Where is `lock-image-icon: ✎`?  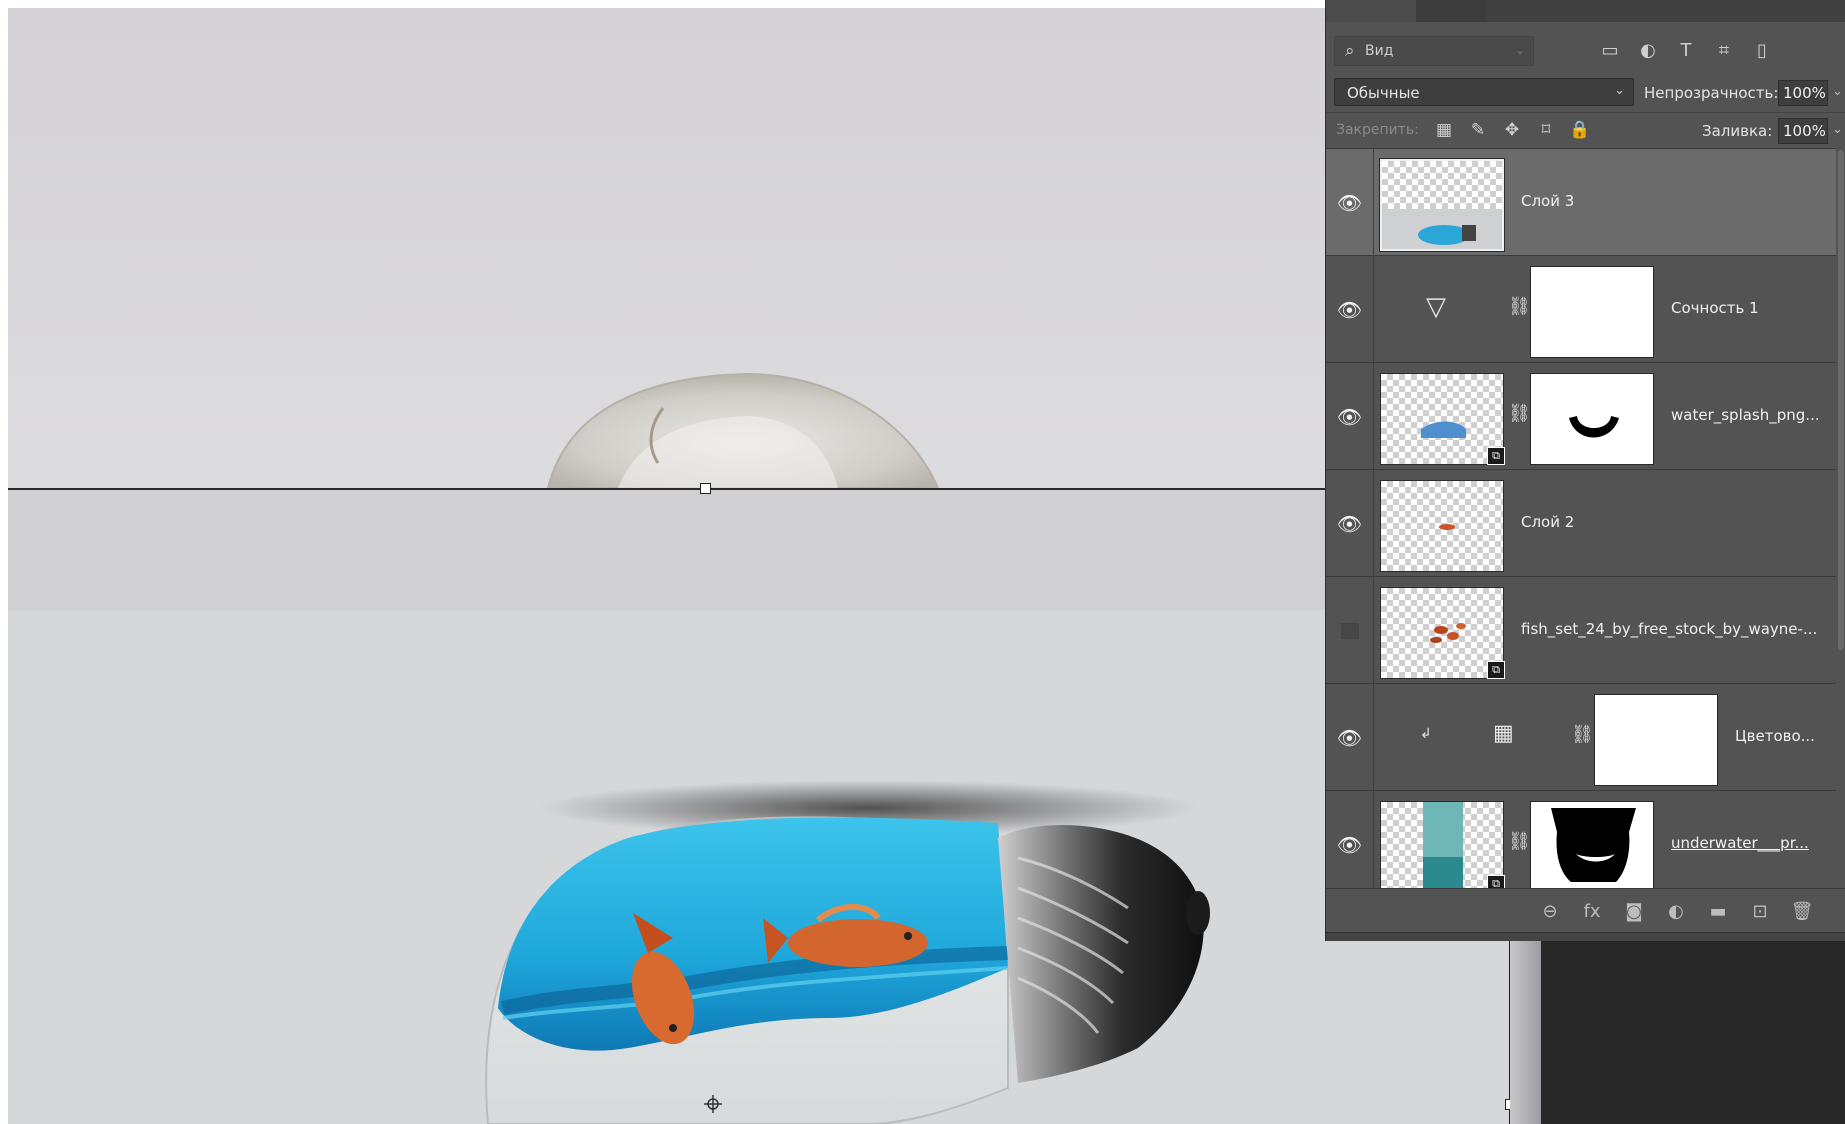
lock-image-icon: ✎ is located at coordinates (1478, 130).